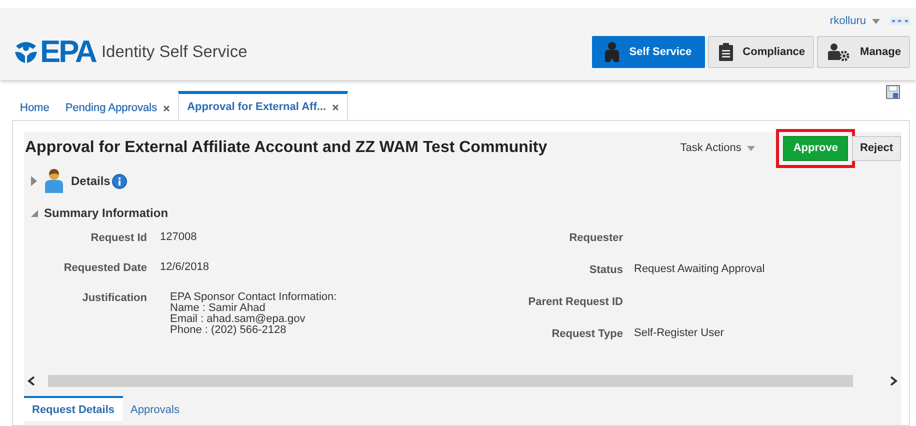 This screenshot has width=916, height=426. What do you see at coordinates (900, 21) in the screenshot?
I see `more-icon` at bounding box center [900, 21].